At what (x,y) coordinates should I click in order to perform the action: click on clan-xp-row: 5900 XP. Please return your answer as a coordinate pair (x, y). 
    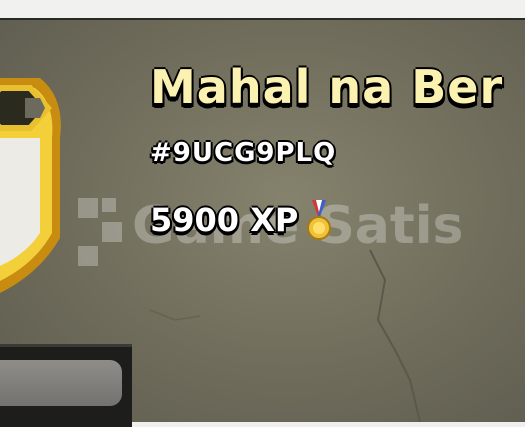
    Looking at the image, I should click on (241, 220).